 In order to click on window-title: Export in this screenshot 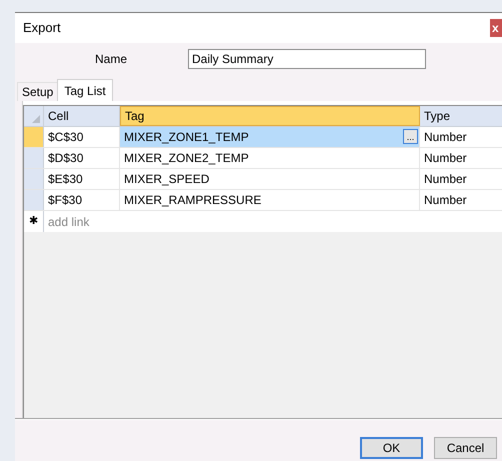, I will do `click(42, 28)`.